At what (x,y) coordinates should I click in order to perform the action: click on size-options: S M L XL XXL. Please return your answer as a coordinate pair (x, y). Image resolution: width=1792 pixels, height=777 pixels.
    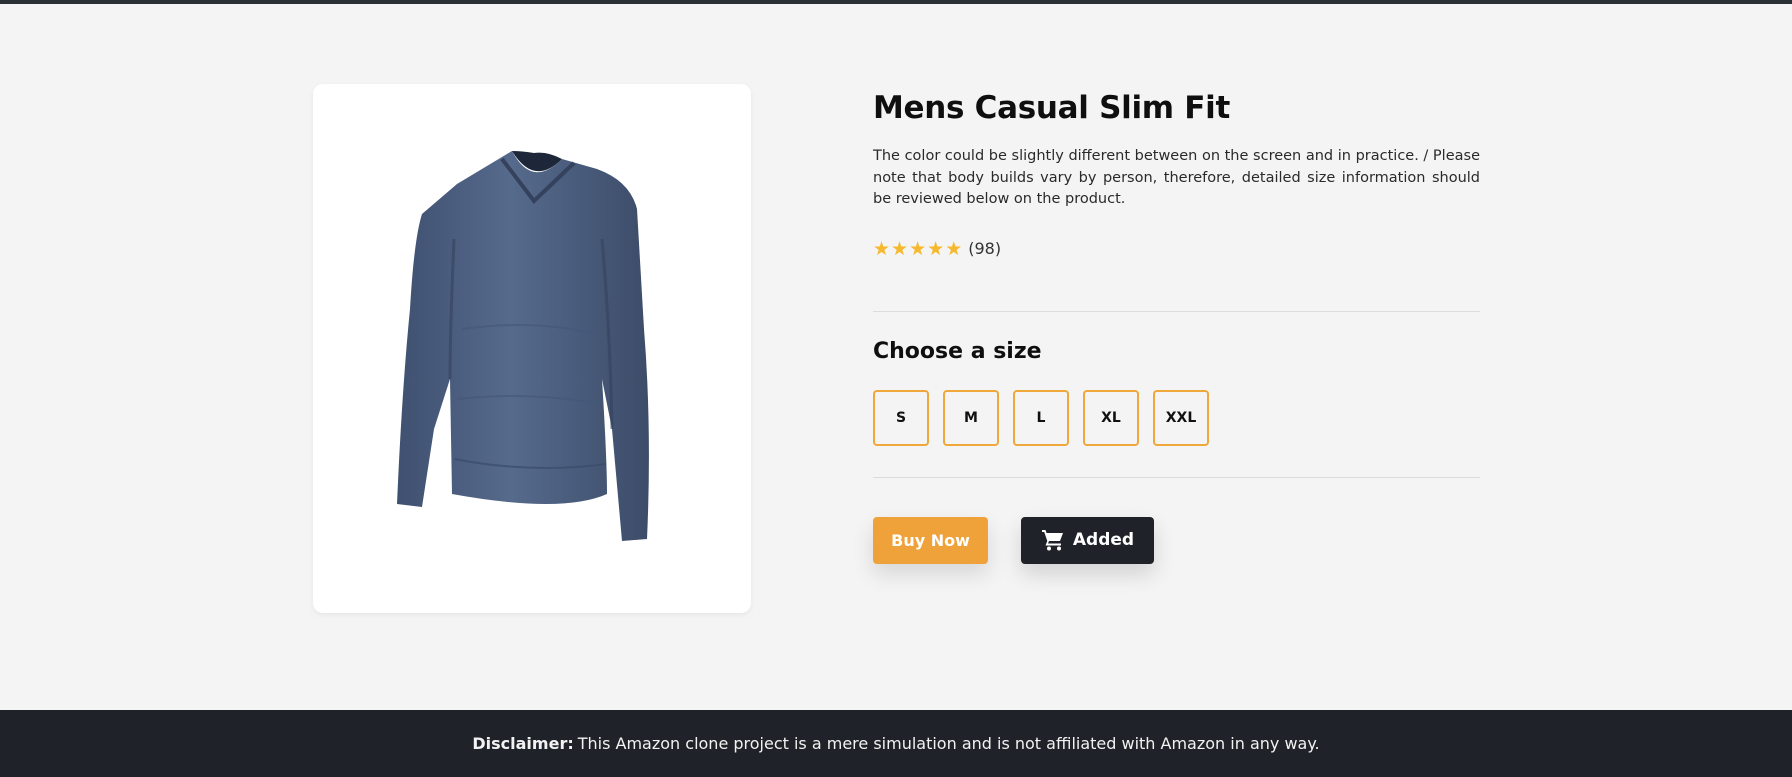
    Looking at the image, I should click on (1176, 417).